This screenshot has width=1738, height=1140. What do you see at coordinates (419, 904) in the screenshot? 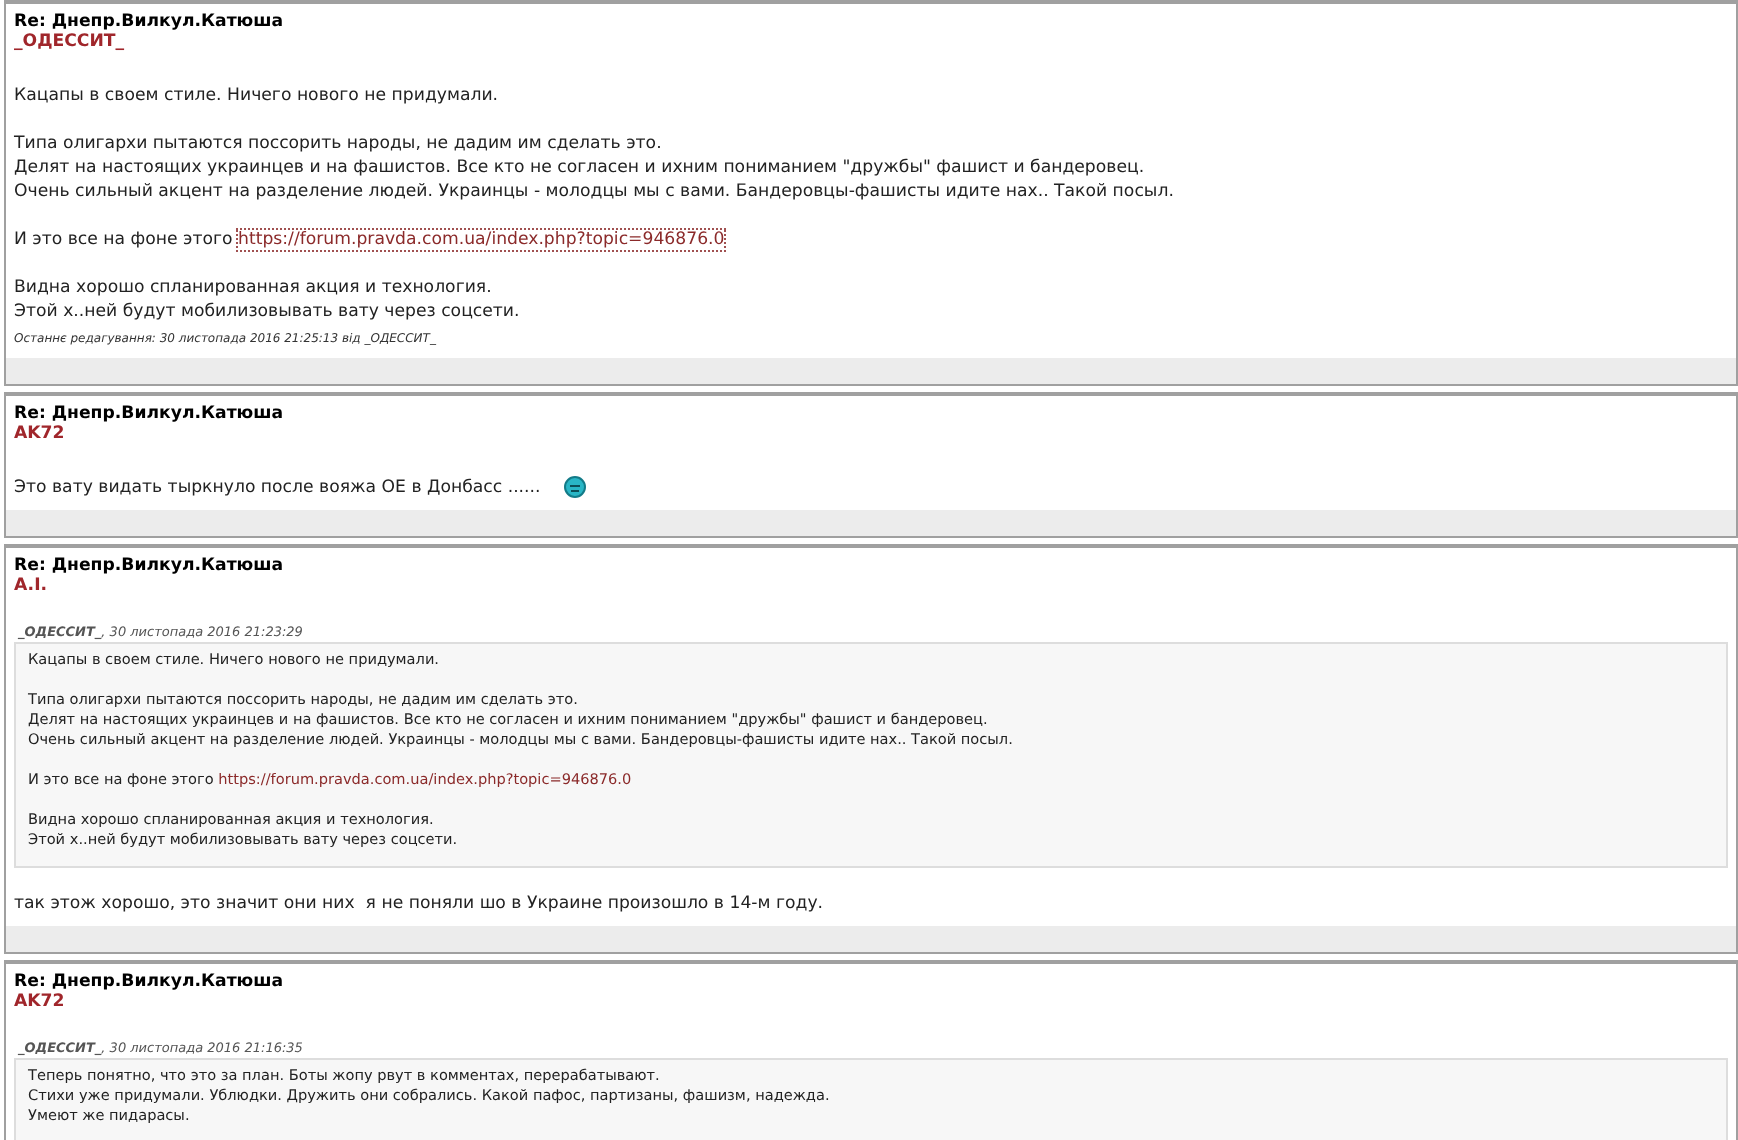
I see `post-text: так этож хорошо, это значит они них я не поняли шо в Украине произошло в 14-м году.` at bounding box center [419, 904].